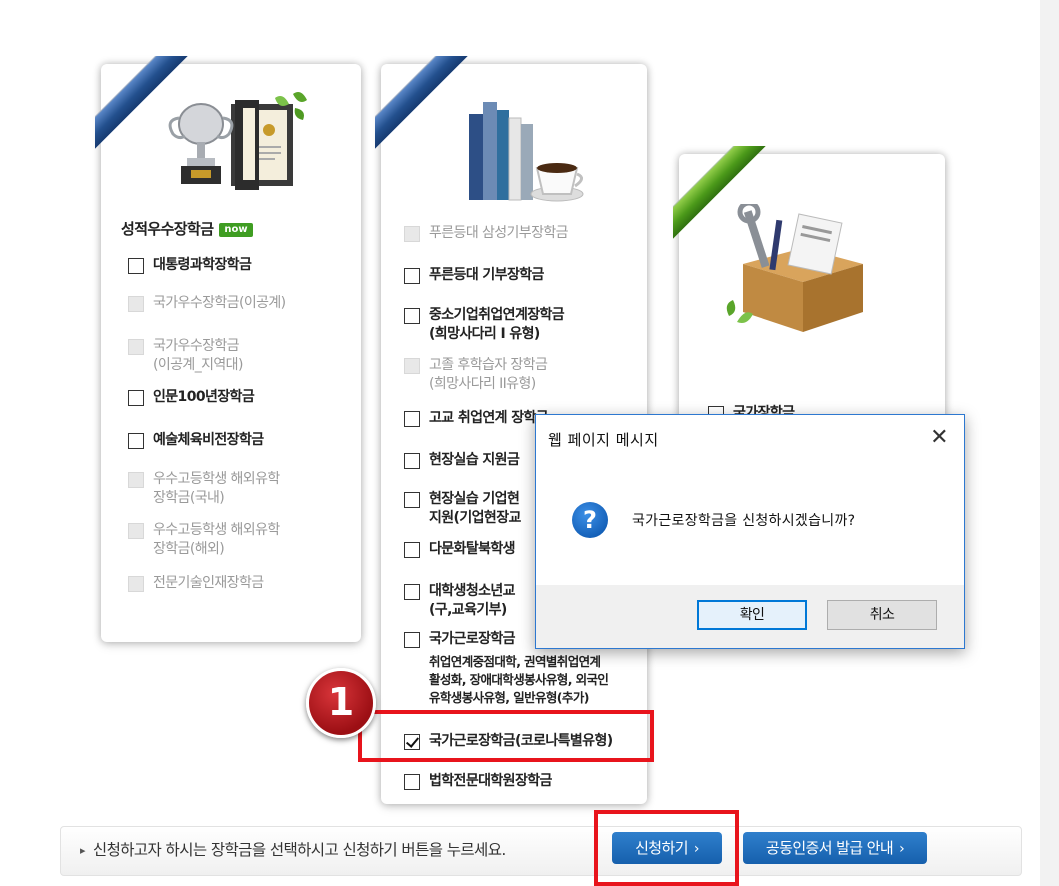  What do you see at coordinates (299, 850) in the screenshot?
I see `notice-message: 신청하고자 하시는 장학금을 선택하시고 신청하기 버튼을 누르세요.` at bounding box center [299, 850].